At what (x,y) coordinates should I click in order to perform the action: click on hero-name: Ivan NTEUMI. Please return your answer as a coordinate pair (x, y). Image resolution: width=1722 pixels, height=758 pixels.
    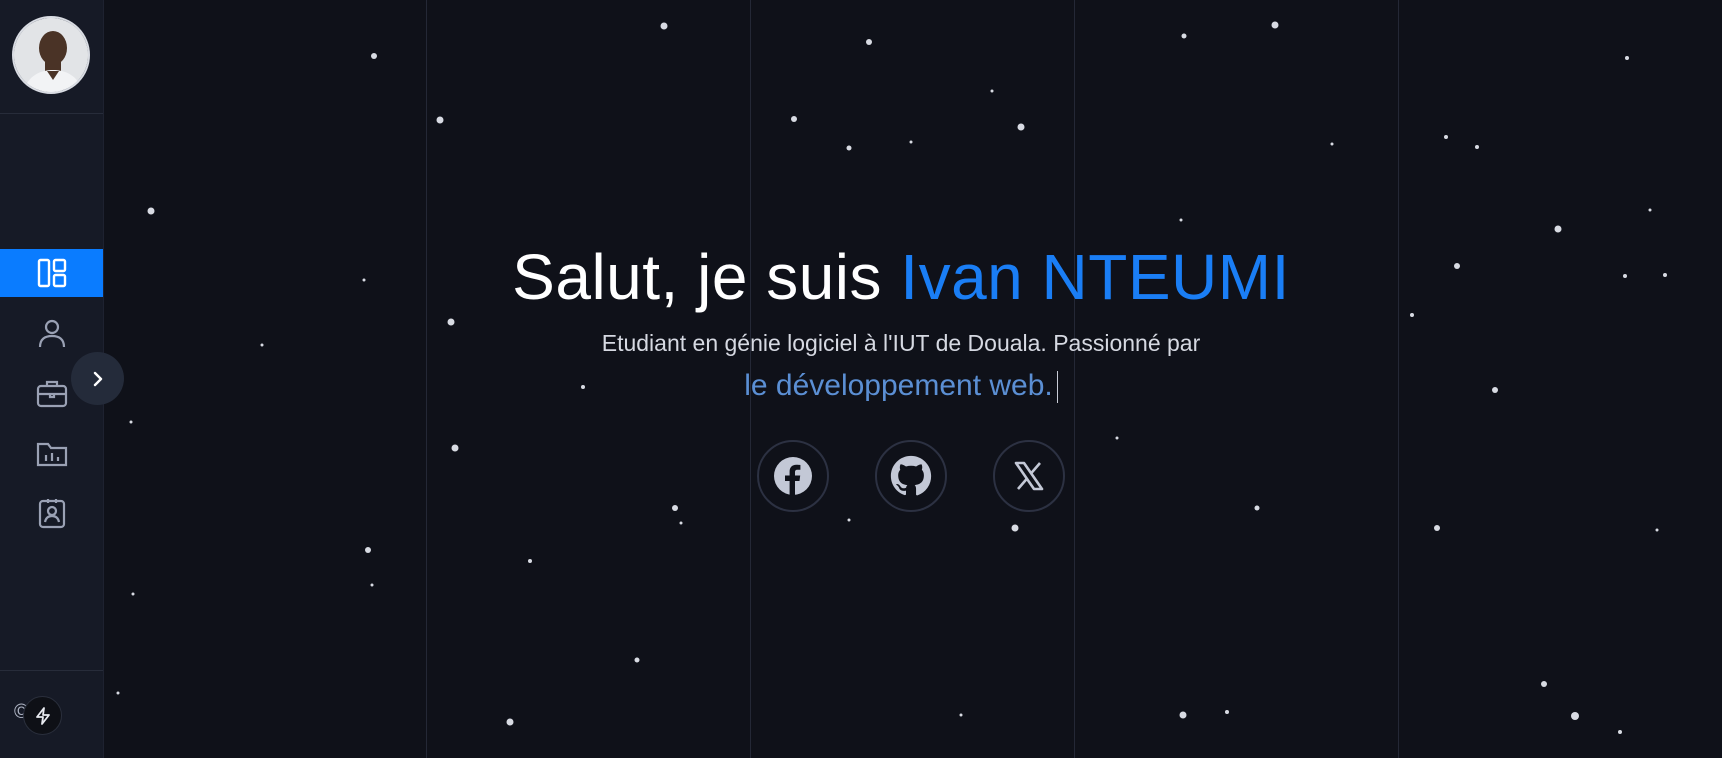
    Looking at the image, I should click on (1095, 277).